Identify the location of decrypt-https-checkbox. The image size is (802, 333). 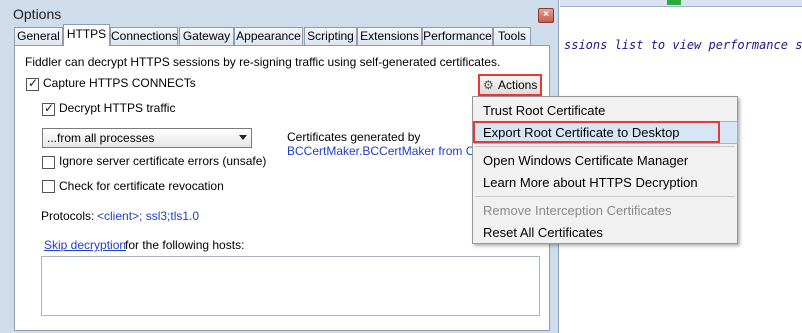
(48, 108).